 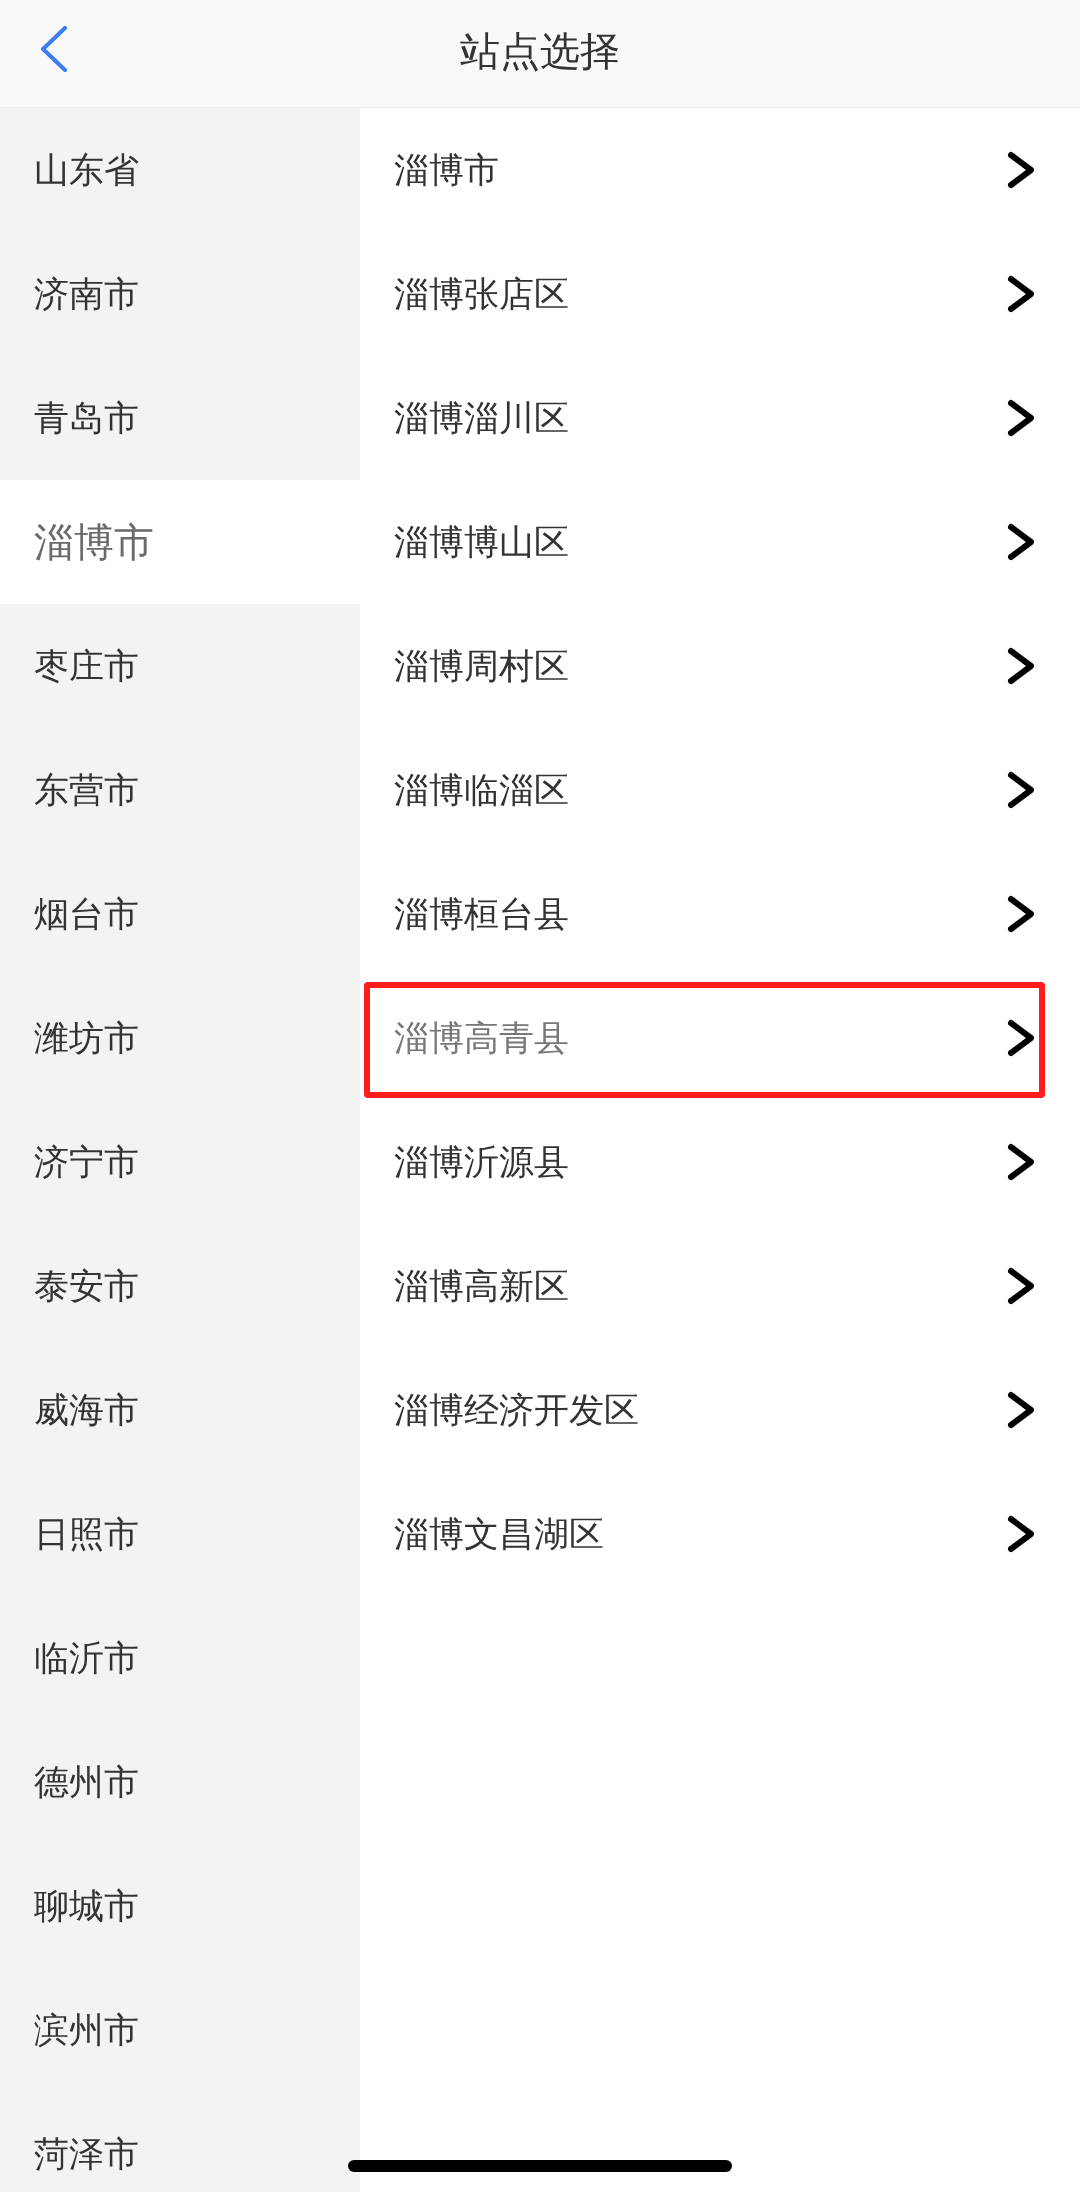 What do you see at coordinates (180, 418) in the screenshot?
I see `province-item: 青岛市` at bounding box center [180, 418].